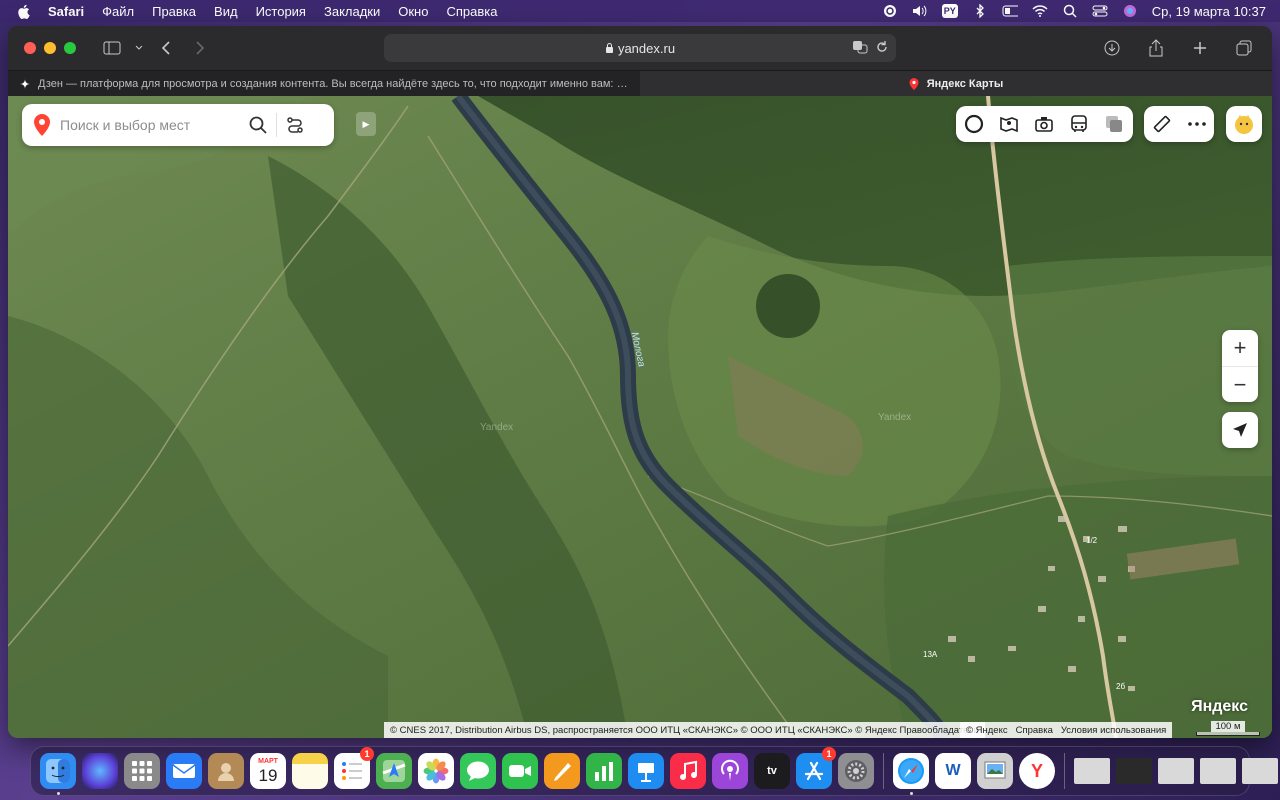  I want to click on photos-flower-icon, so click(436, 771).